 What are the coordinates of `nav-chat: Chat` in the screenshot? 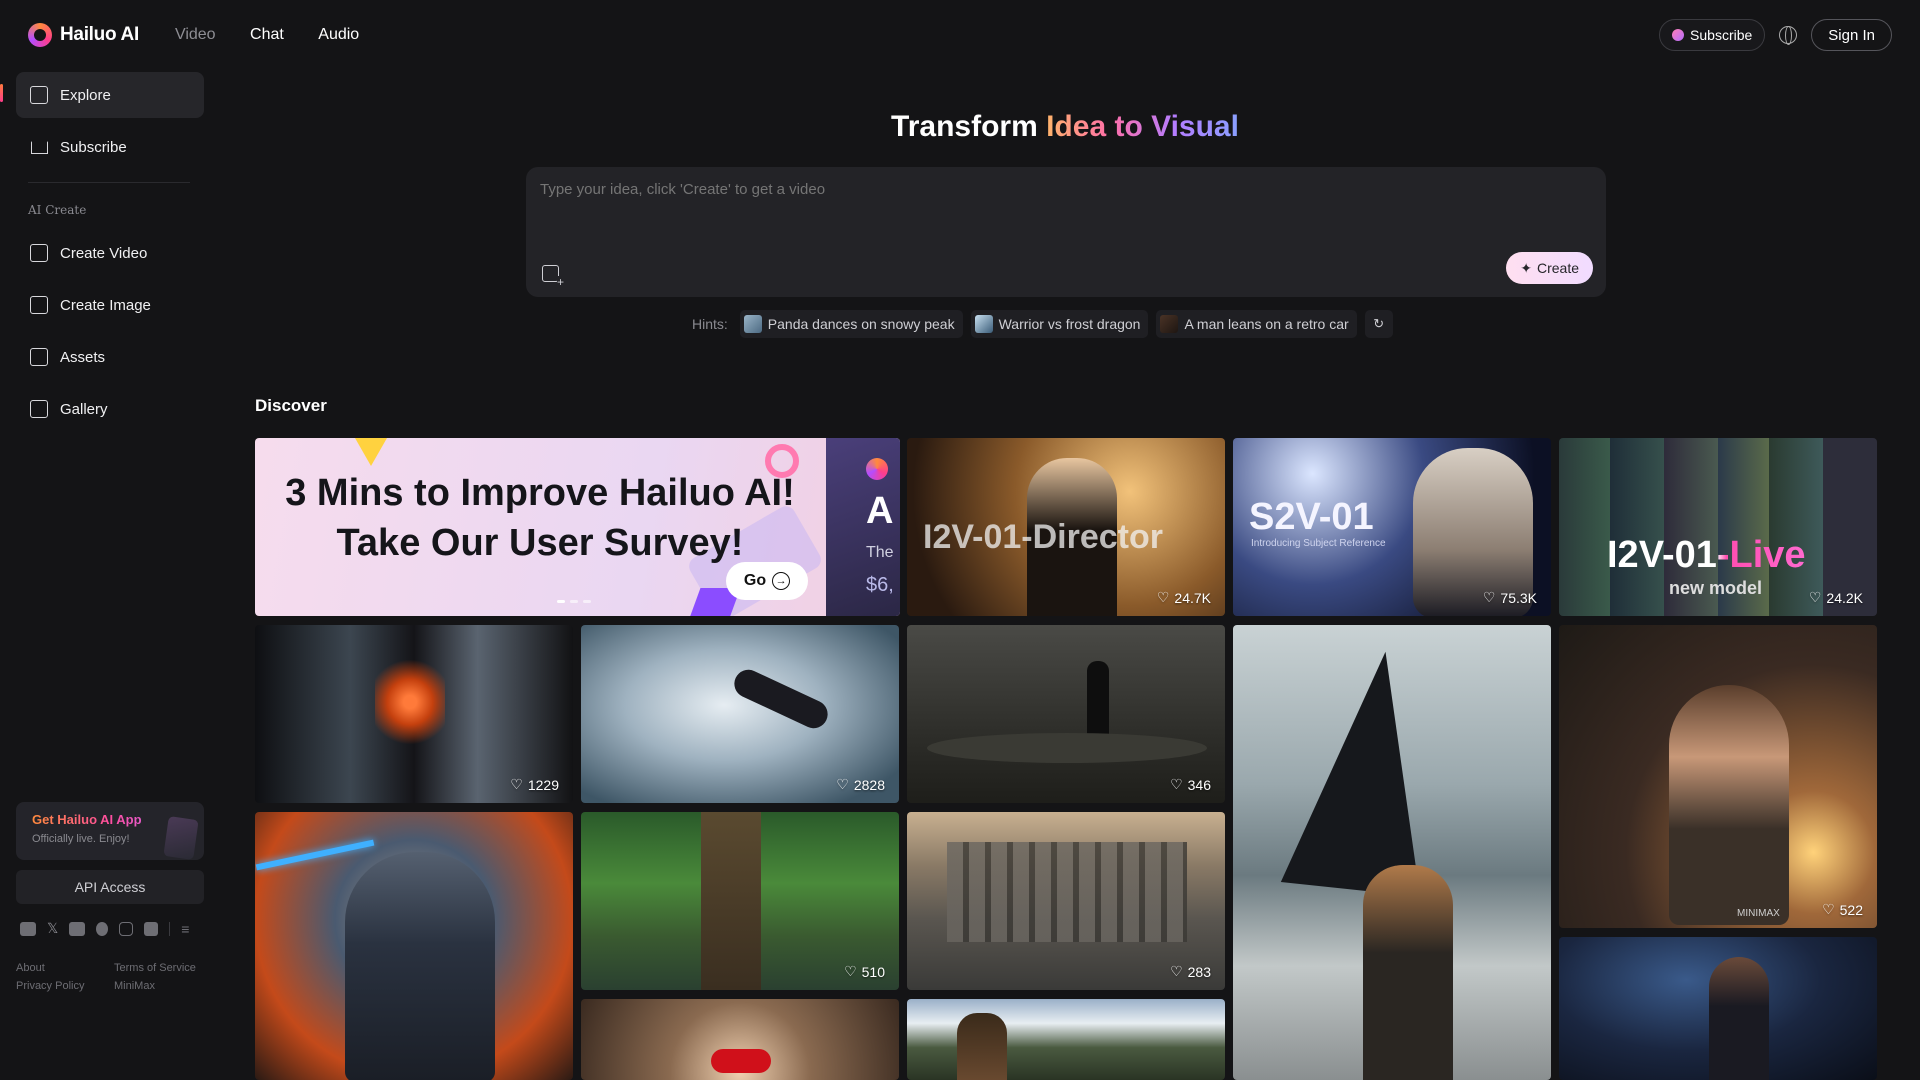 It's located at (267, 34).